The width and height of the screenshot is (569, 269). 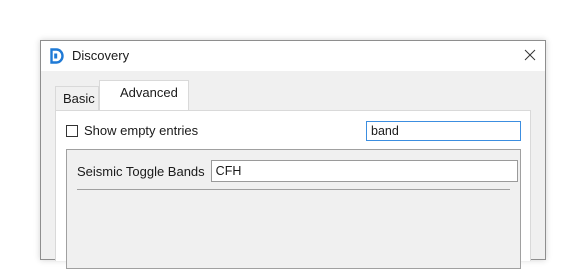 I want to click on tab-basic: Basic, so click(x=77, y=98).